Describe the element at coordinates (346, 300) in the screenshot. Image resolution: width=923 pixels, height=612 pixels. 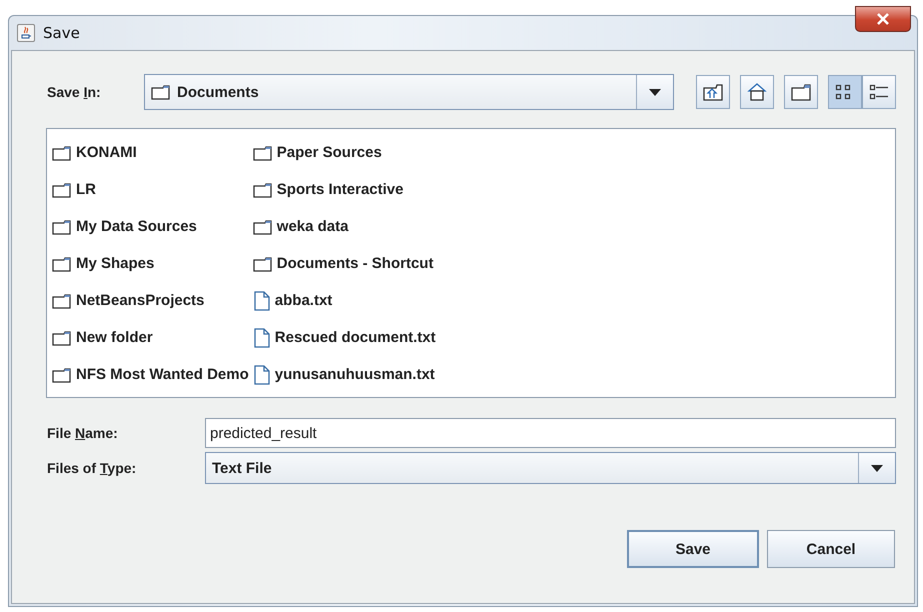
I see `file-item: abba.txt` at that location.